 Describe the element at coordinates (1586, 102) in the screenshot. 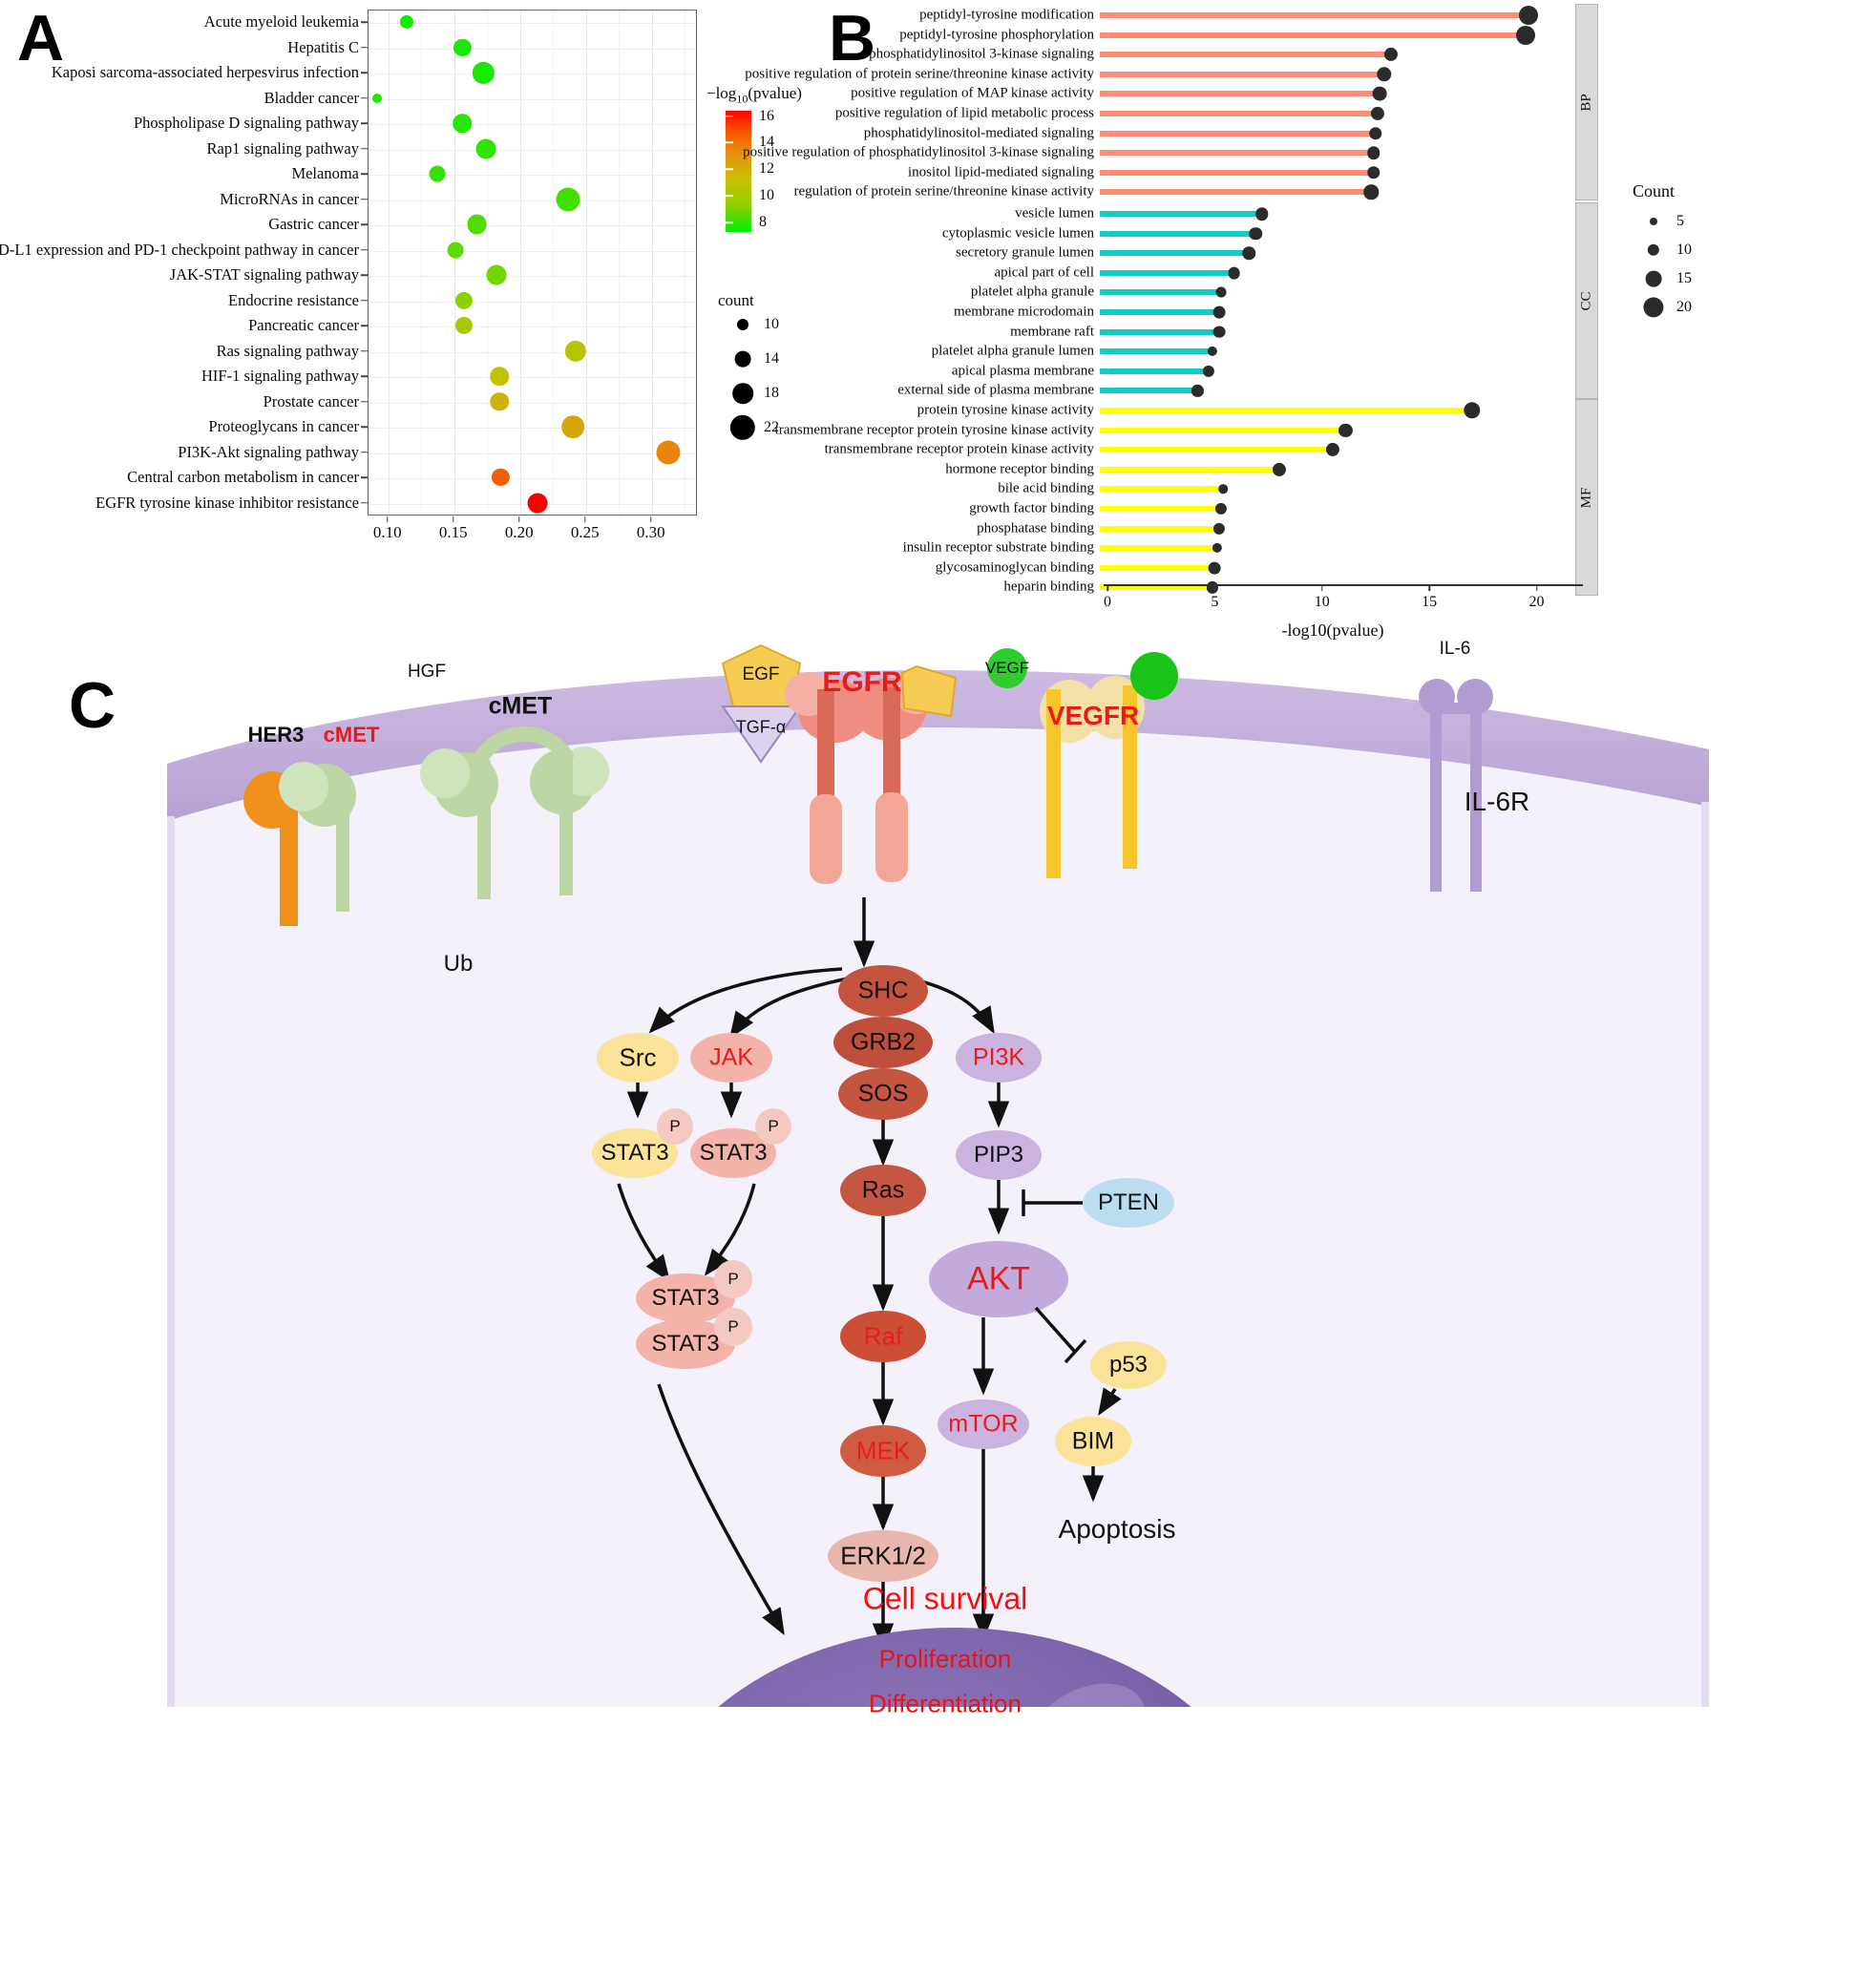

I see `go-category-label: BP` at that location.